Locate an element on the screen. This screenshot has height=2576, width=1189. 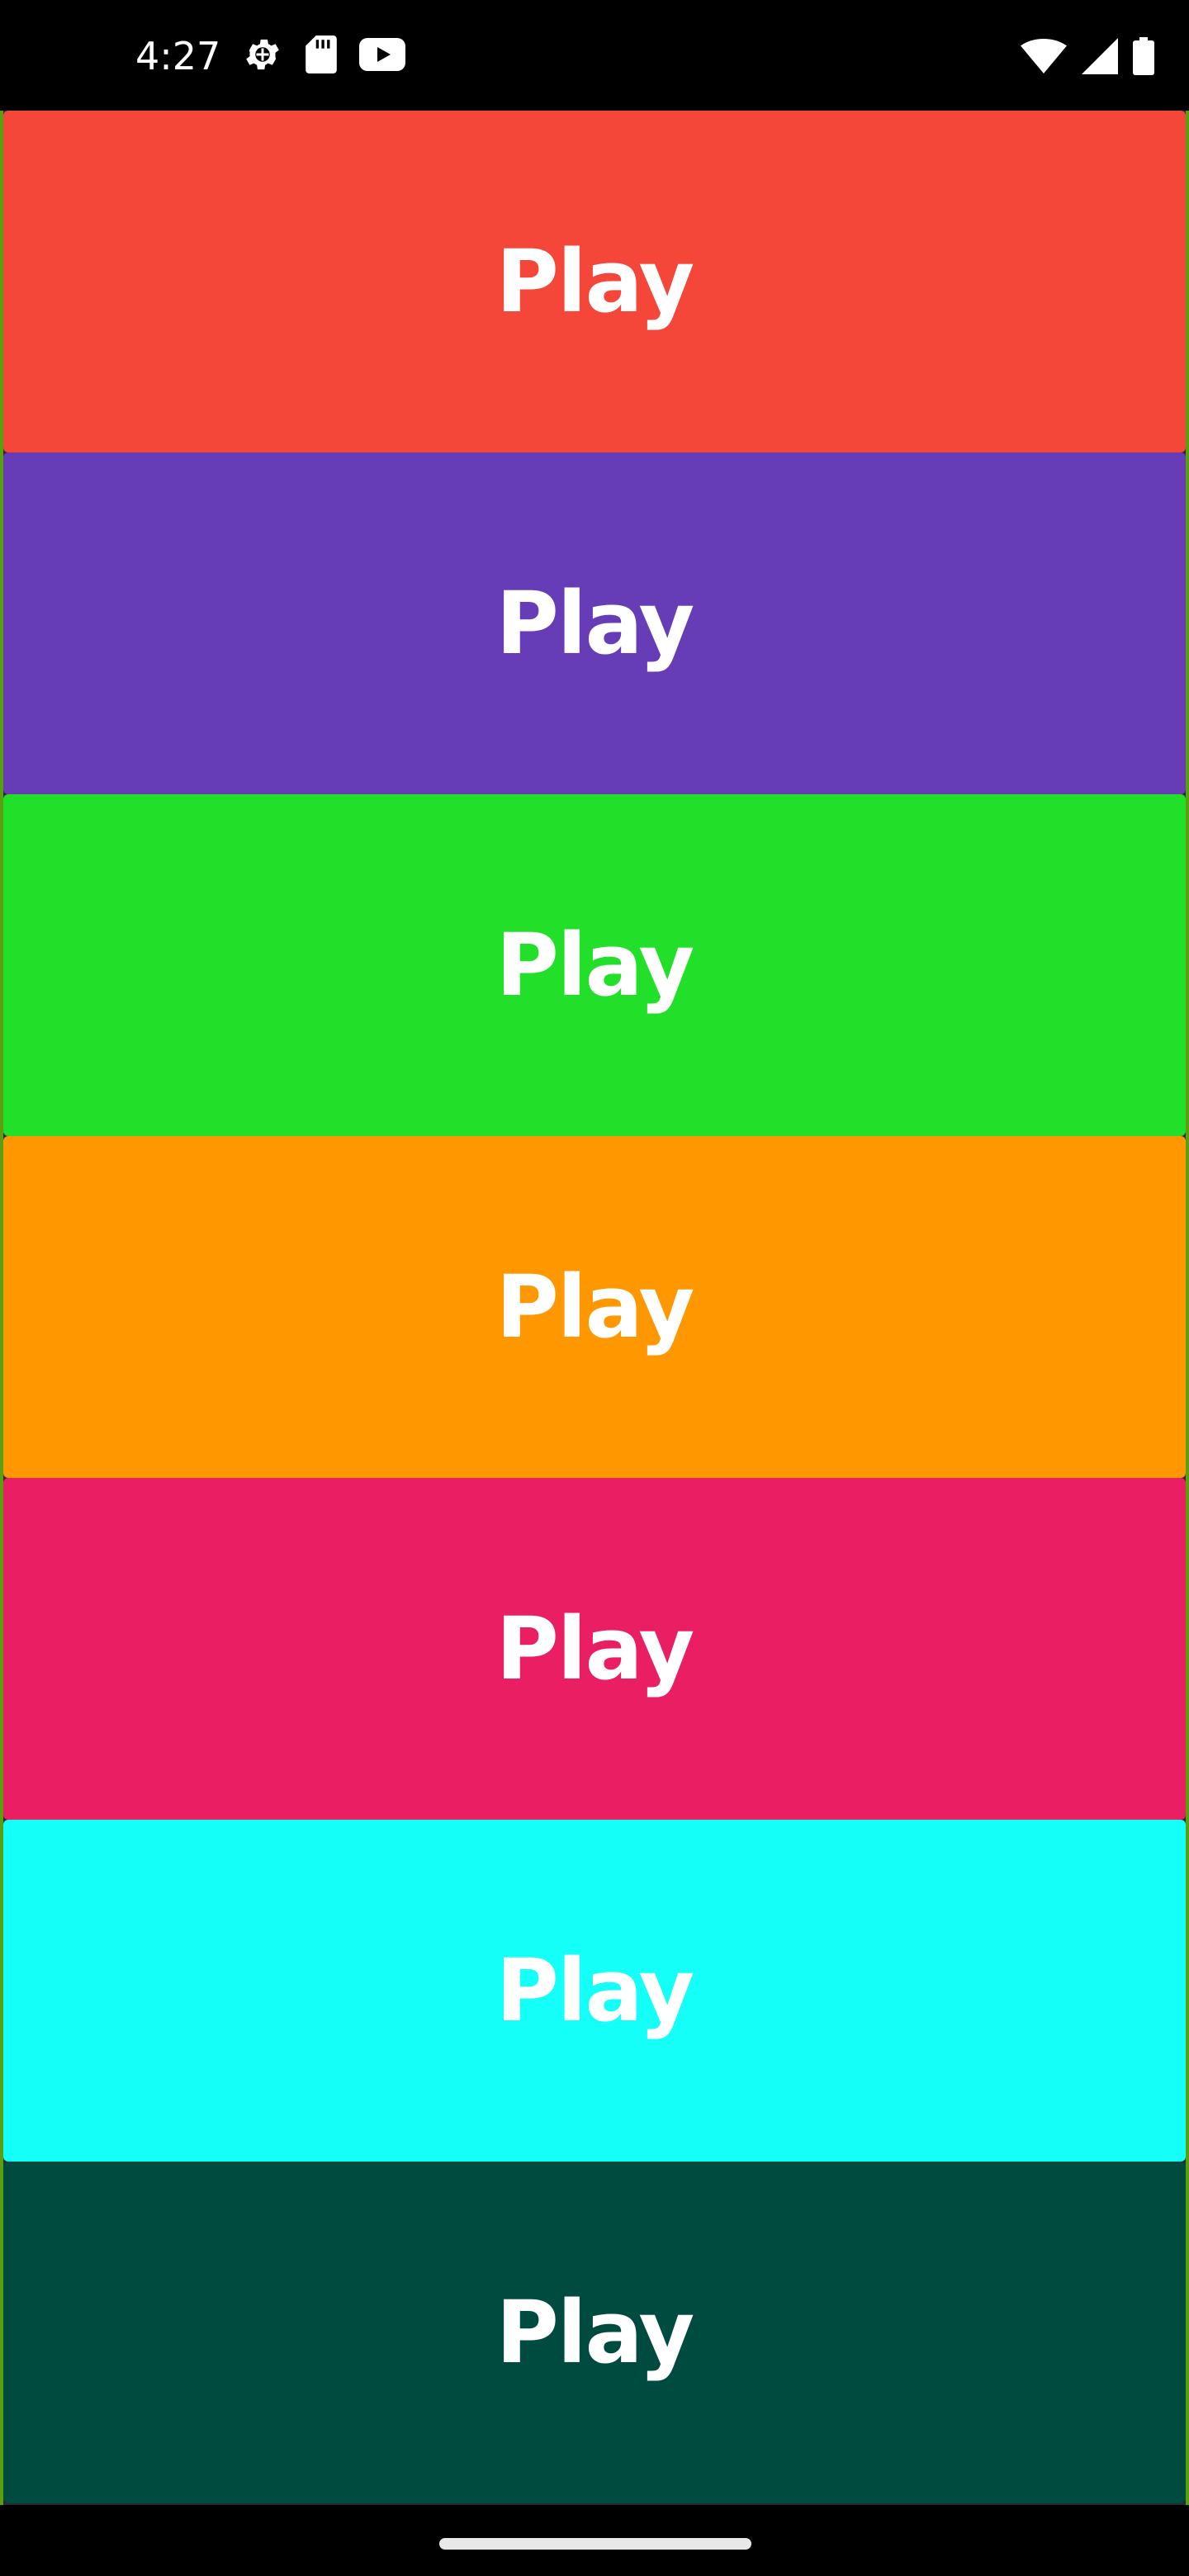
youtube-icon is located at coordinates (382, 56).